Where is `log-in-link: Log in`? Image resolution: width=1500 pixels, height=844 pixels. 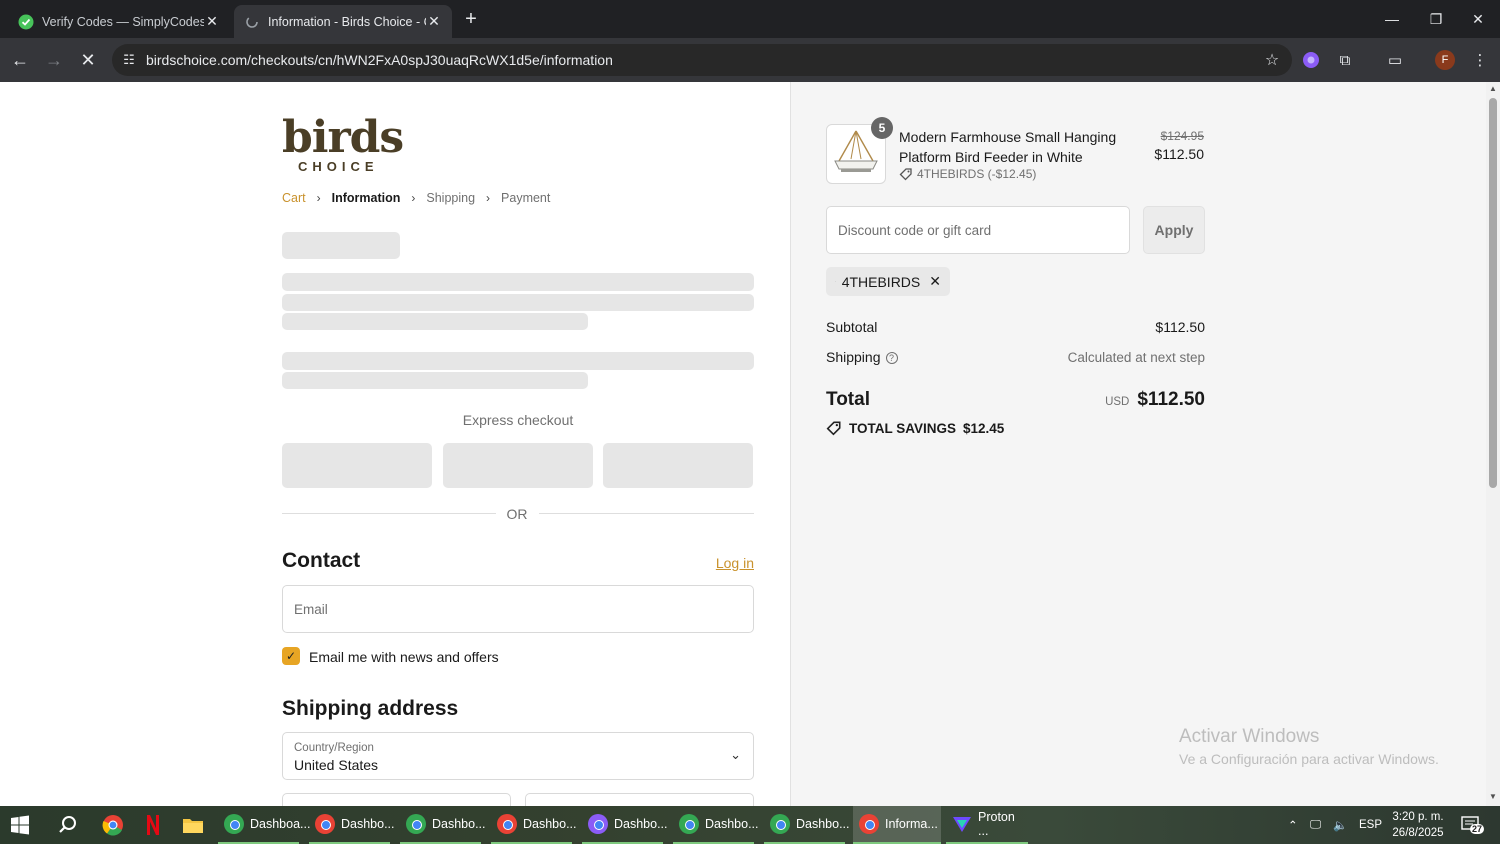
log-in-link: Log in is located at coordinates (727, 563).